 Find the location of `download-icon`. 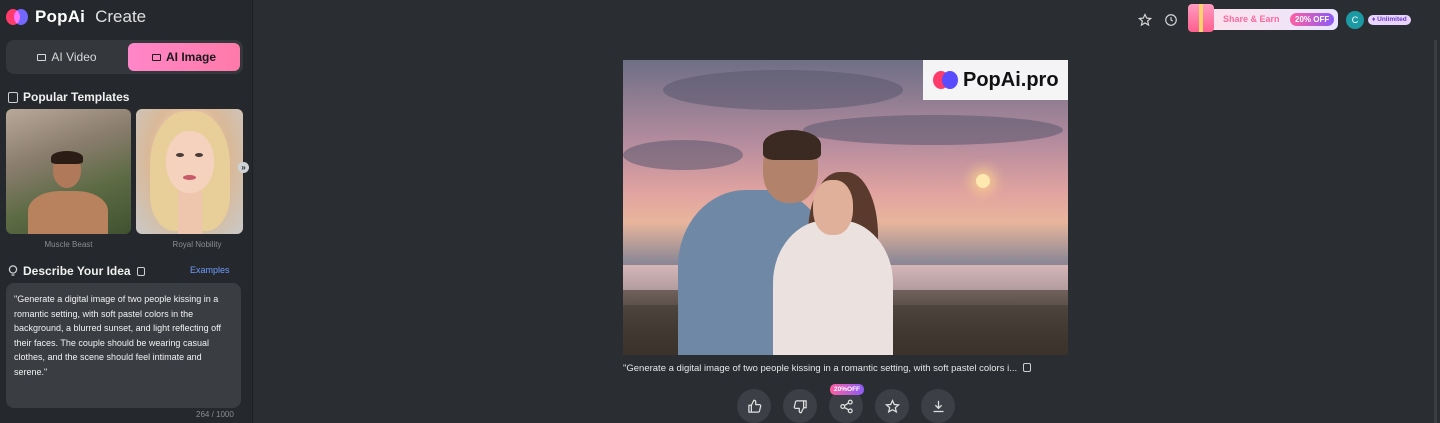

download-icon is located at coordinates (938, 406).